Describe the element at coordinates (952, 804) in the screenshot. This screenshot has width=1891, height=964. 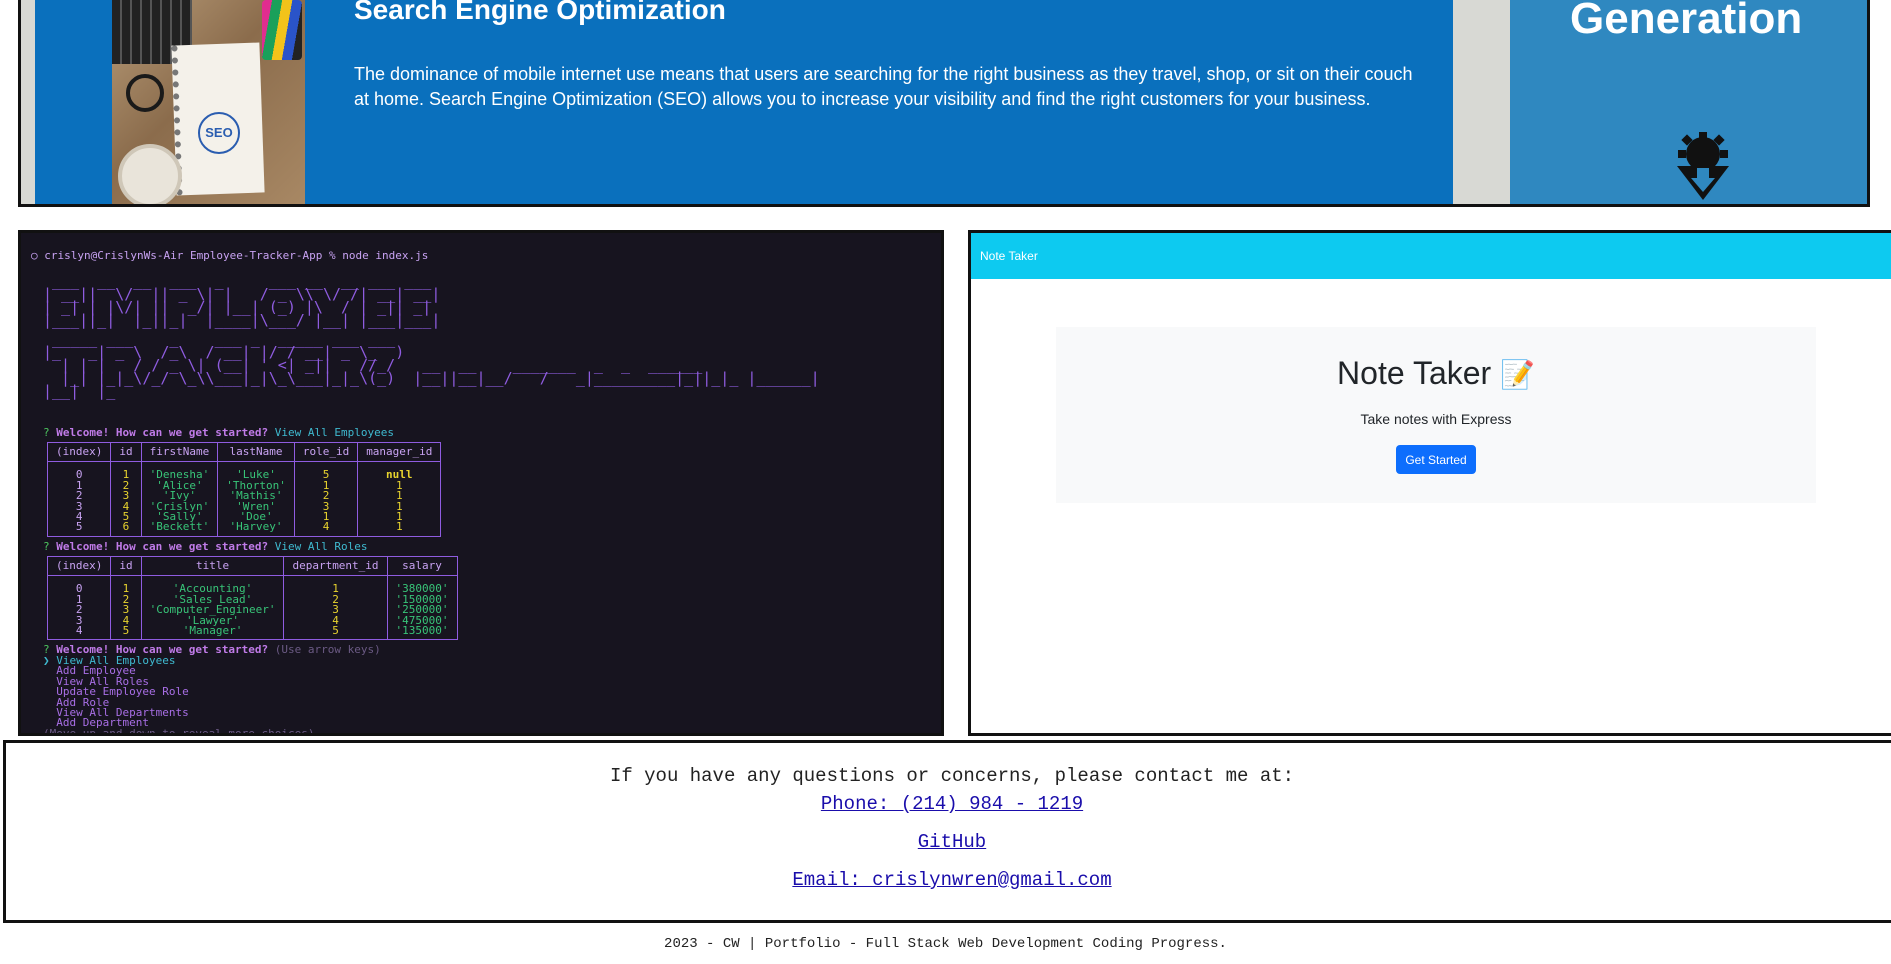
I see `phone-link: Phone: (214) 984 - 1219` at that location.